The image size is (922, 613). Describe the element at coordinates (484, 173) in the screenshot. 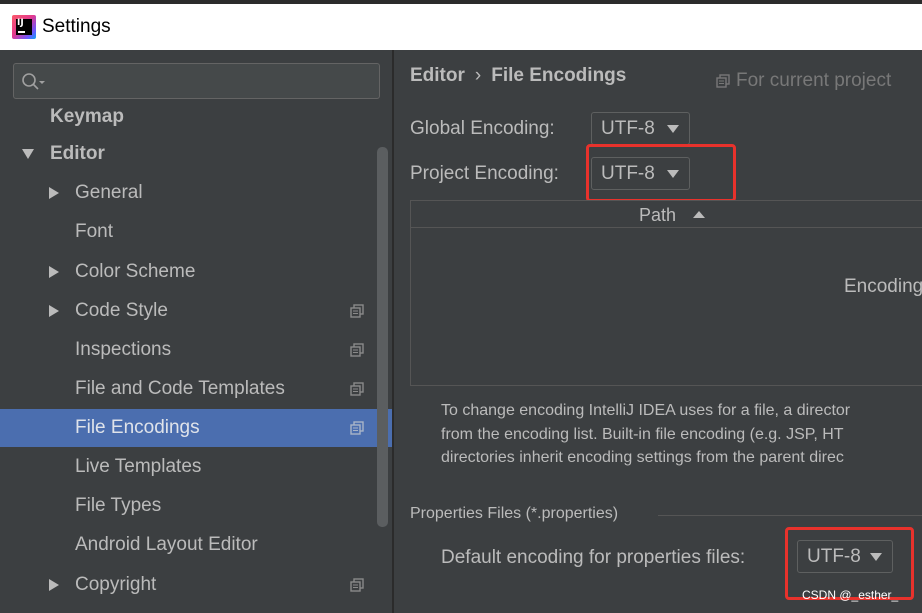

I see `project-encoding-label: Project Encoding:` at that location.